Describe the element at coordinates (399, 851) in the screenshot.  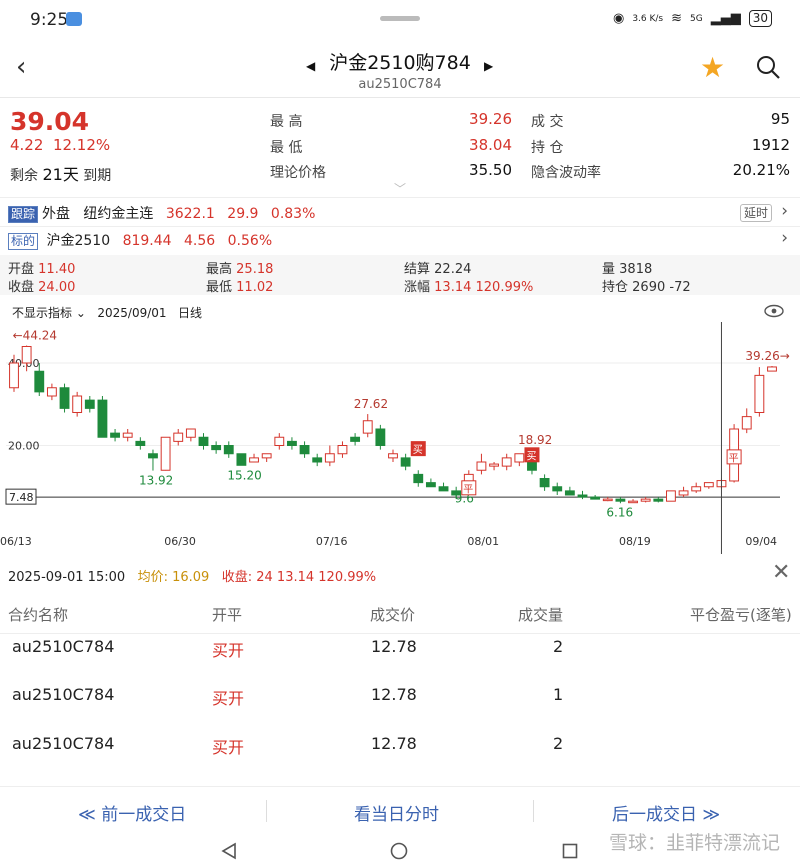
I see `nav-home-icon` at that location.